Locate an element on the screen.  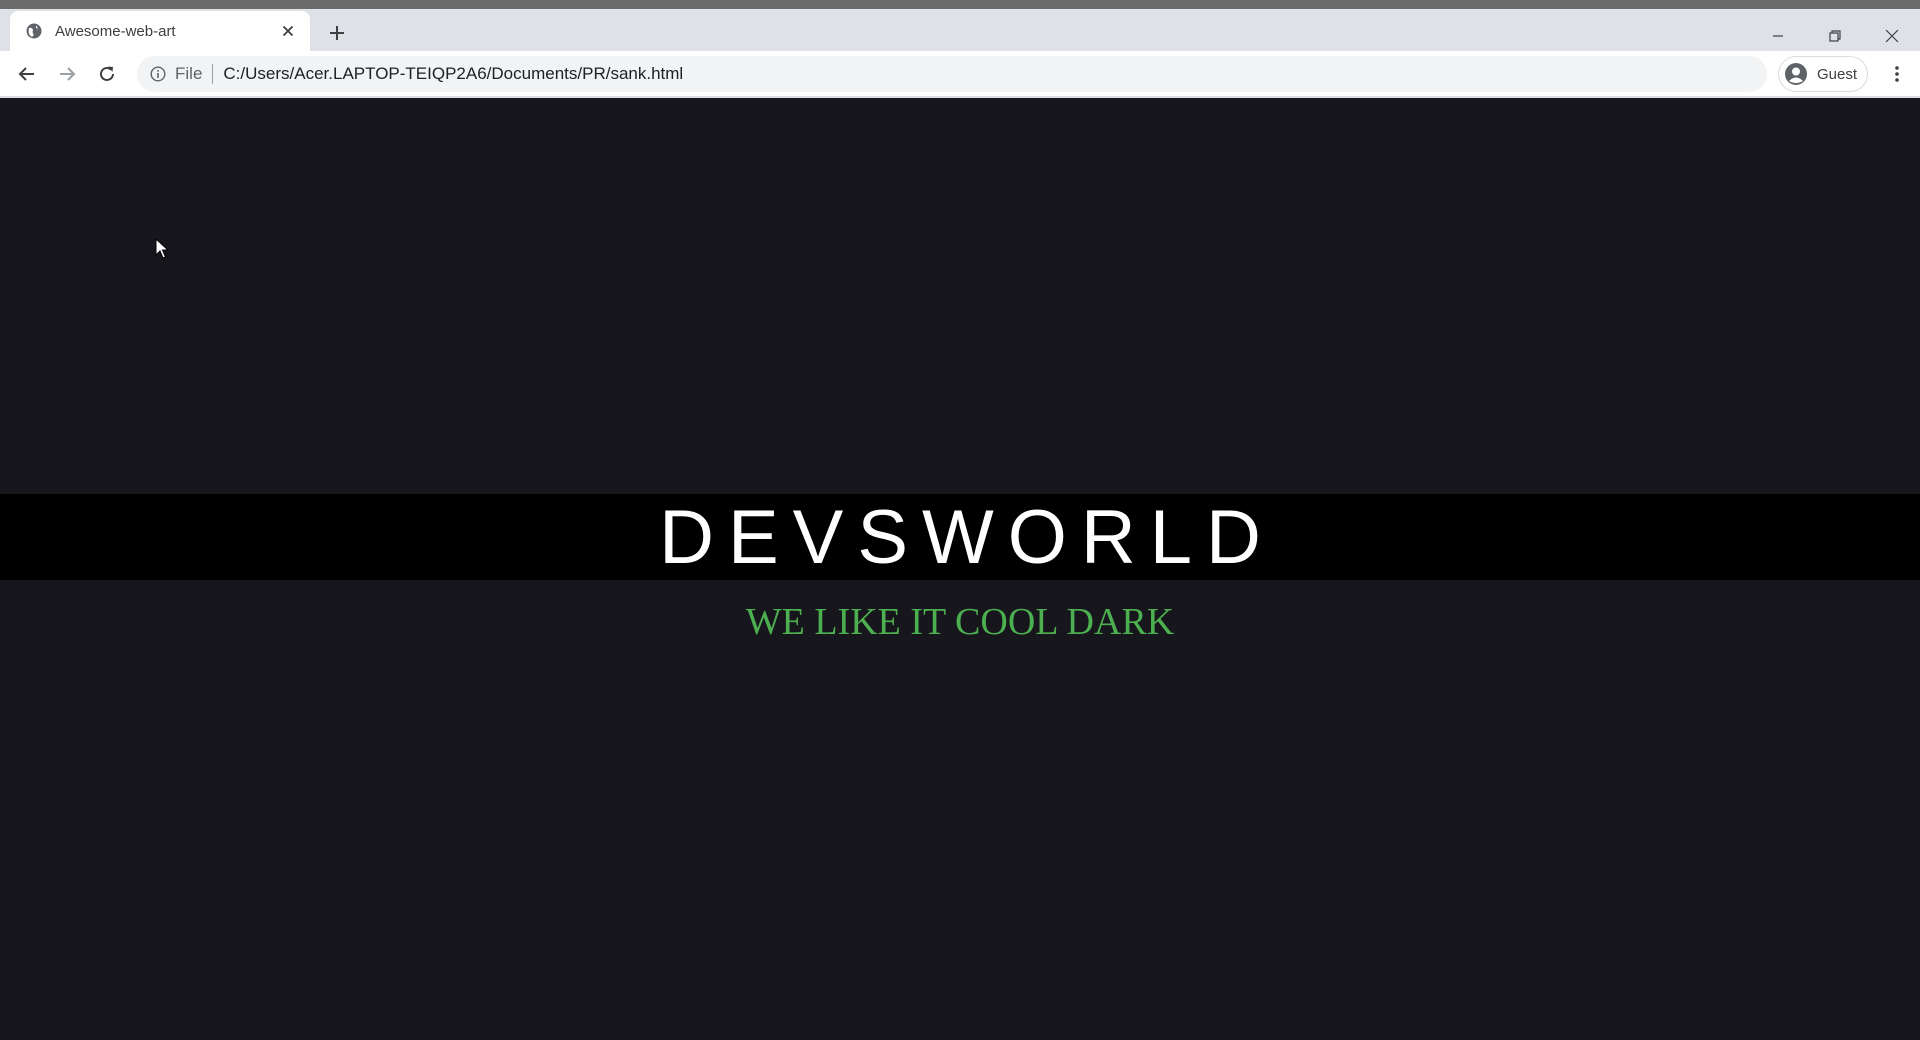
mouse-cursor-icon is located at coordinates (162, 248).